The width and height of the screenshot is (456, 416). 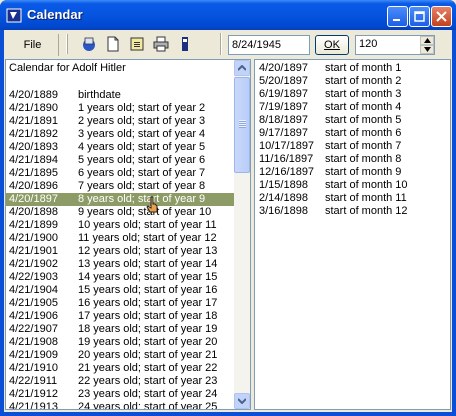 What do you see at coordinates (283, 68) in the screenshot?
I see `row-date: 4/20/1897` at bounding box center [283, 68].